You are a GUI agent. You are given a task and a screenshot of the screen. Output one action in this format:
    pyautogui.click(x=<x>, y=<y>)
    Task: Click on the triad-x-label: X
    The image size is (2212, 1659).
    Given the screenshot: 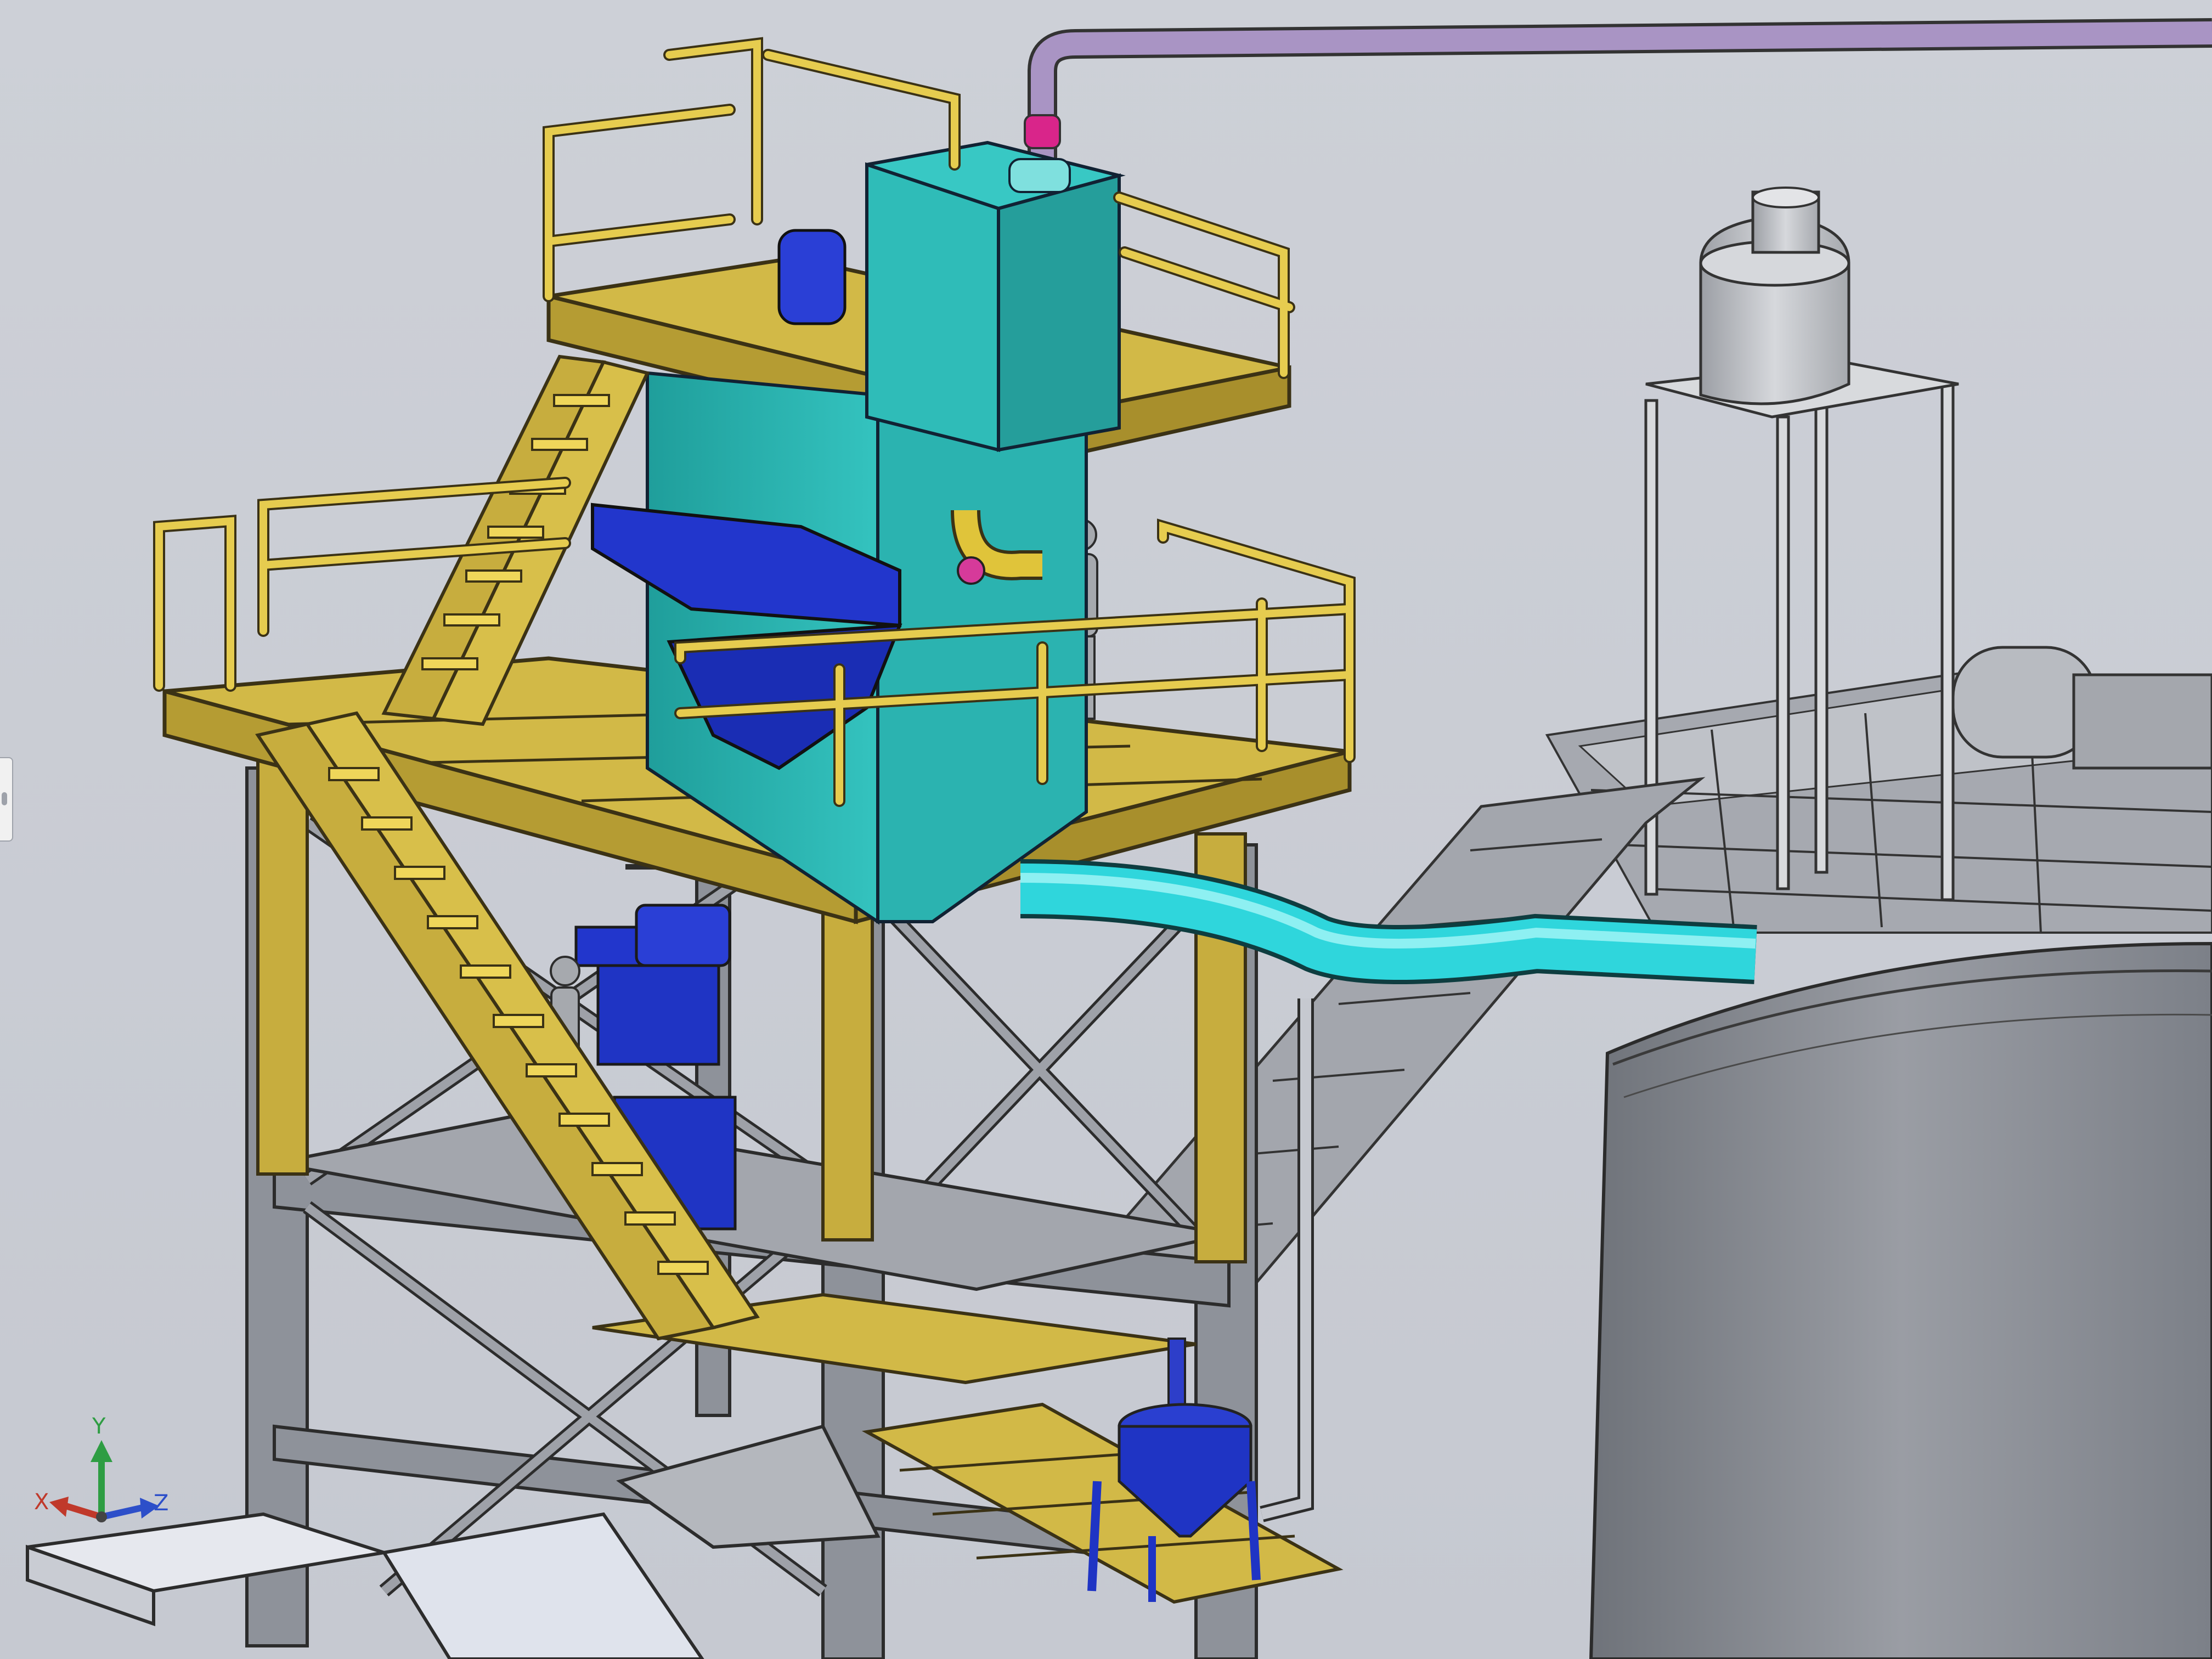 What is the action you would take?
    pyautogui.click(x=41, y=1502)
    